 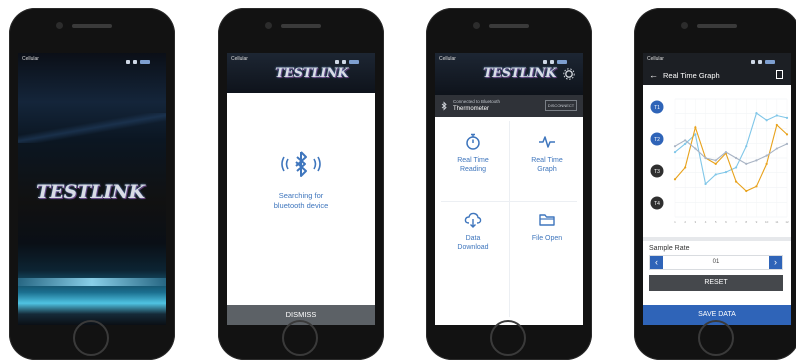 What do you see at coordinates (657, 140) in the screenshot?
I see `legend-label-t2: T2` at bounding box center [657, 140].